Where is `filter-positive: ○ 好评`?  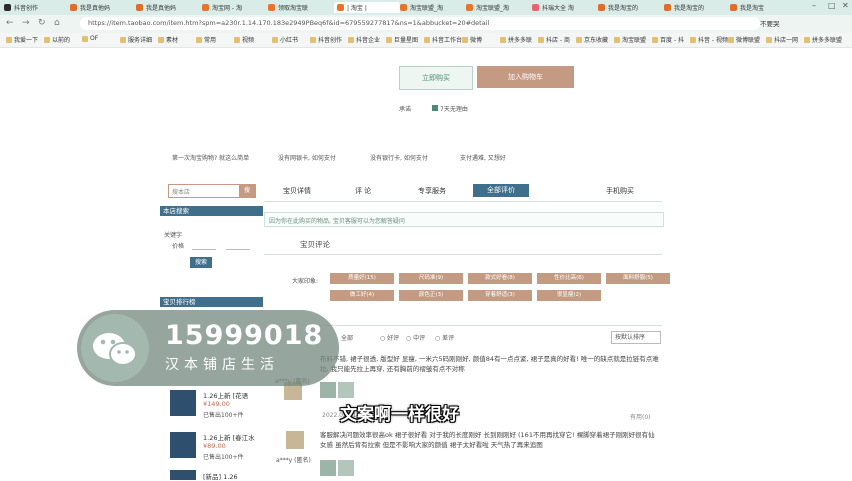 filter-positive: ○ 好评 is located at coordinates (389, 337).